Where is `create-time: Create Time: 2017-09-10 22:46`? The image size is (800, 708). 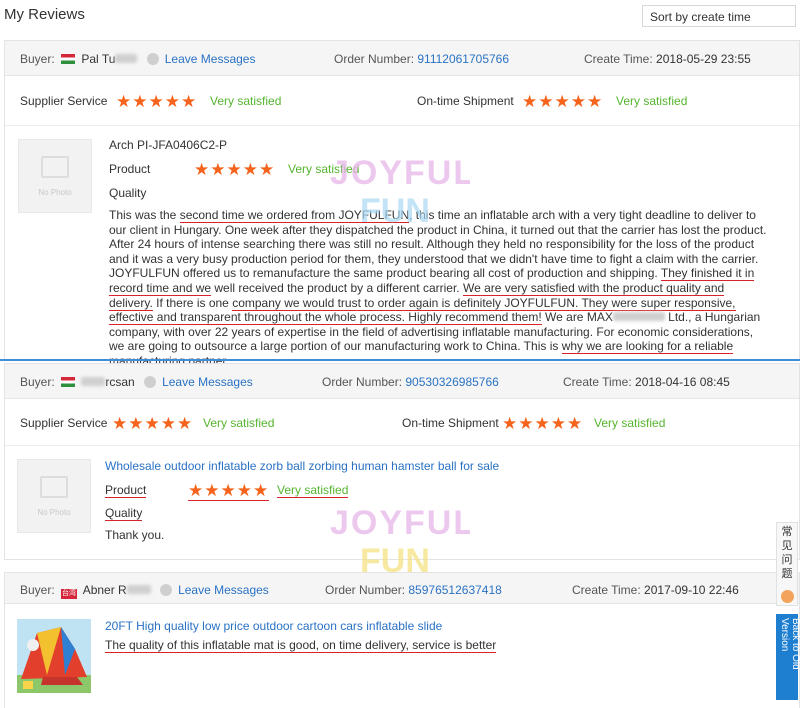
create-time: Create Time: 2017-09-10 22:46 is located at coordinates (655, 590).